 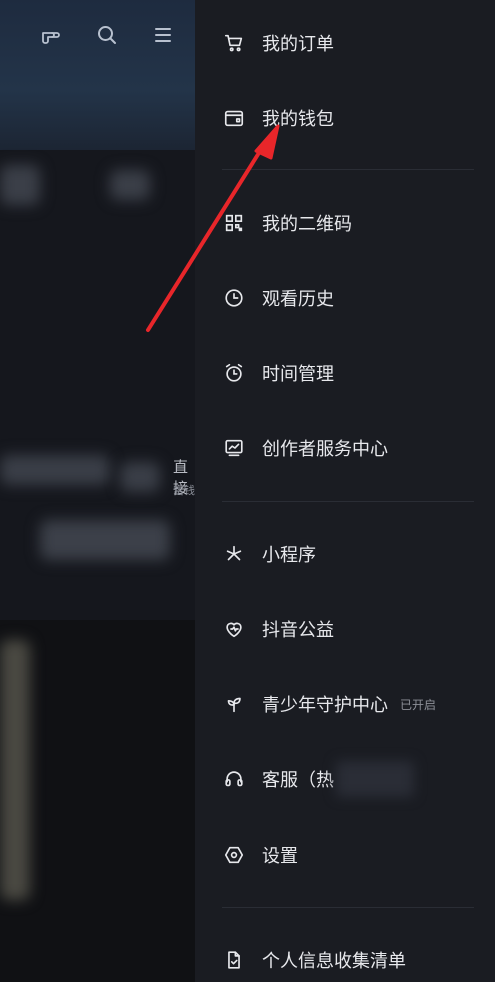 I want to click on menu-item-creator-center: 创作者服务中心, so click(x=305, y=448).